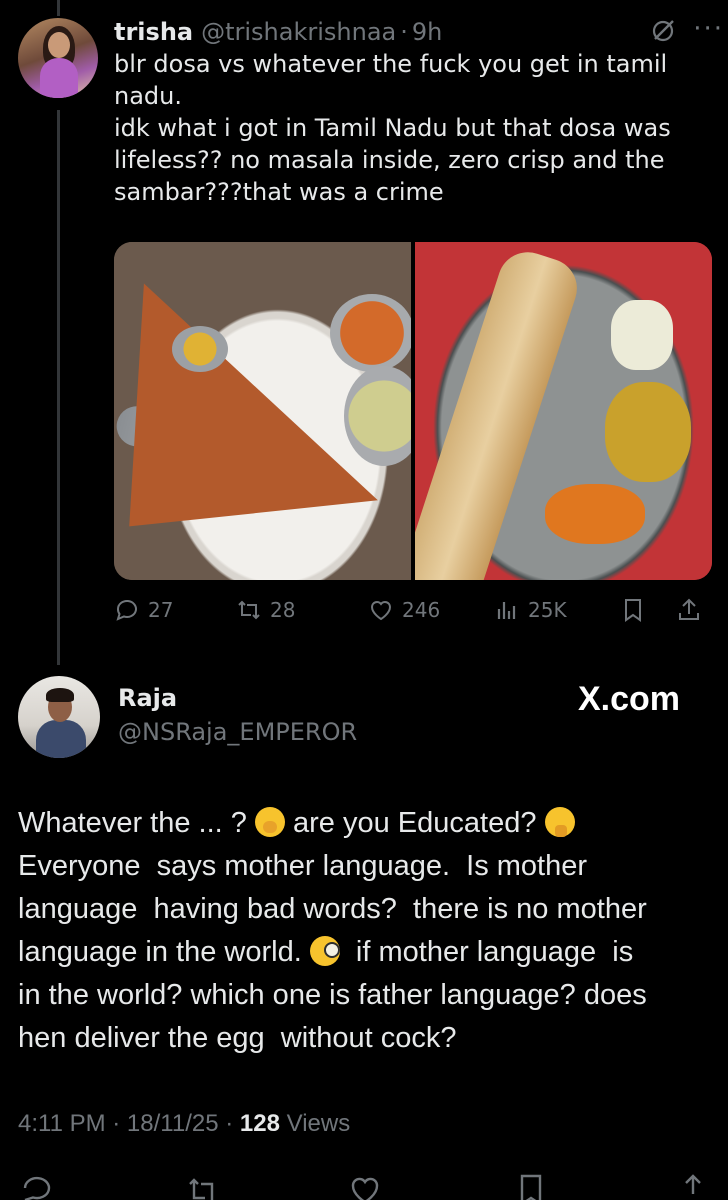 The image size is (728, 1200). What do you see at coordinates (427, 32) in the screenshot?
I see `tweet-time: 9h` at bounding box center [427, 32].